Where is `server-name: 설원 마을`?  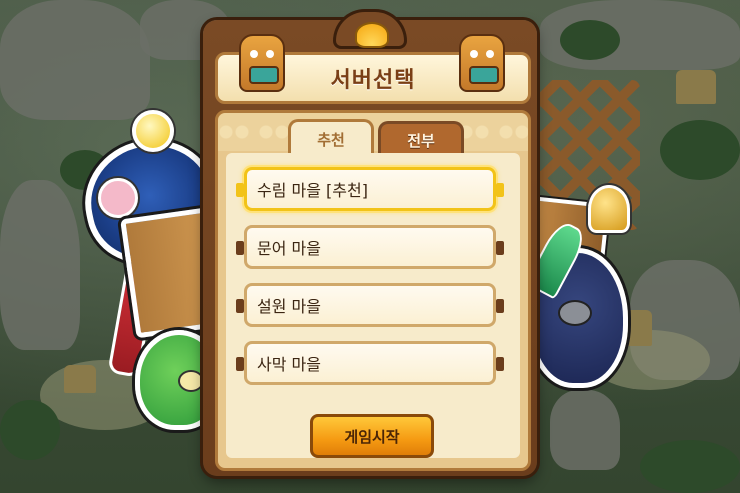
server-name: 설원 마을 is located at coordinates (289, 306).